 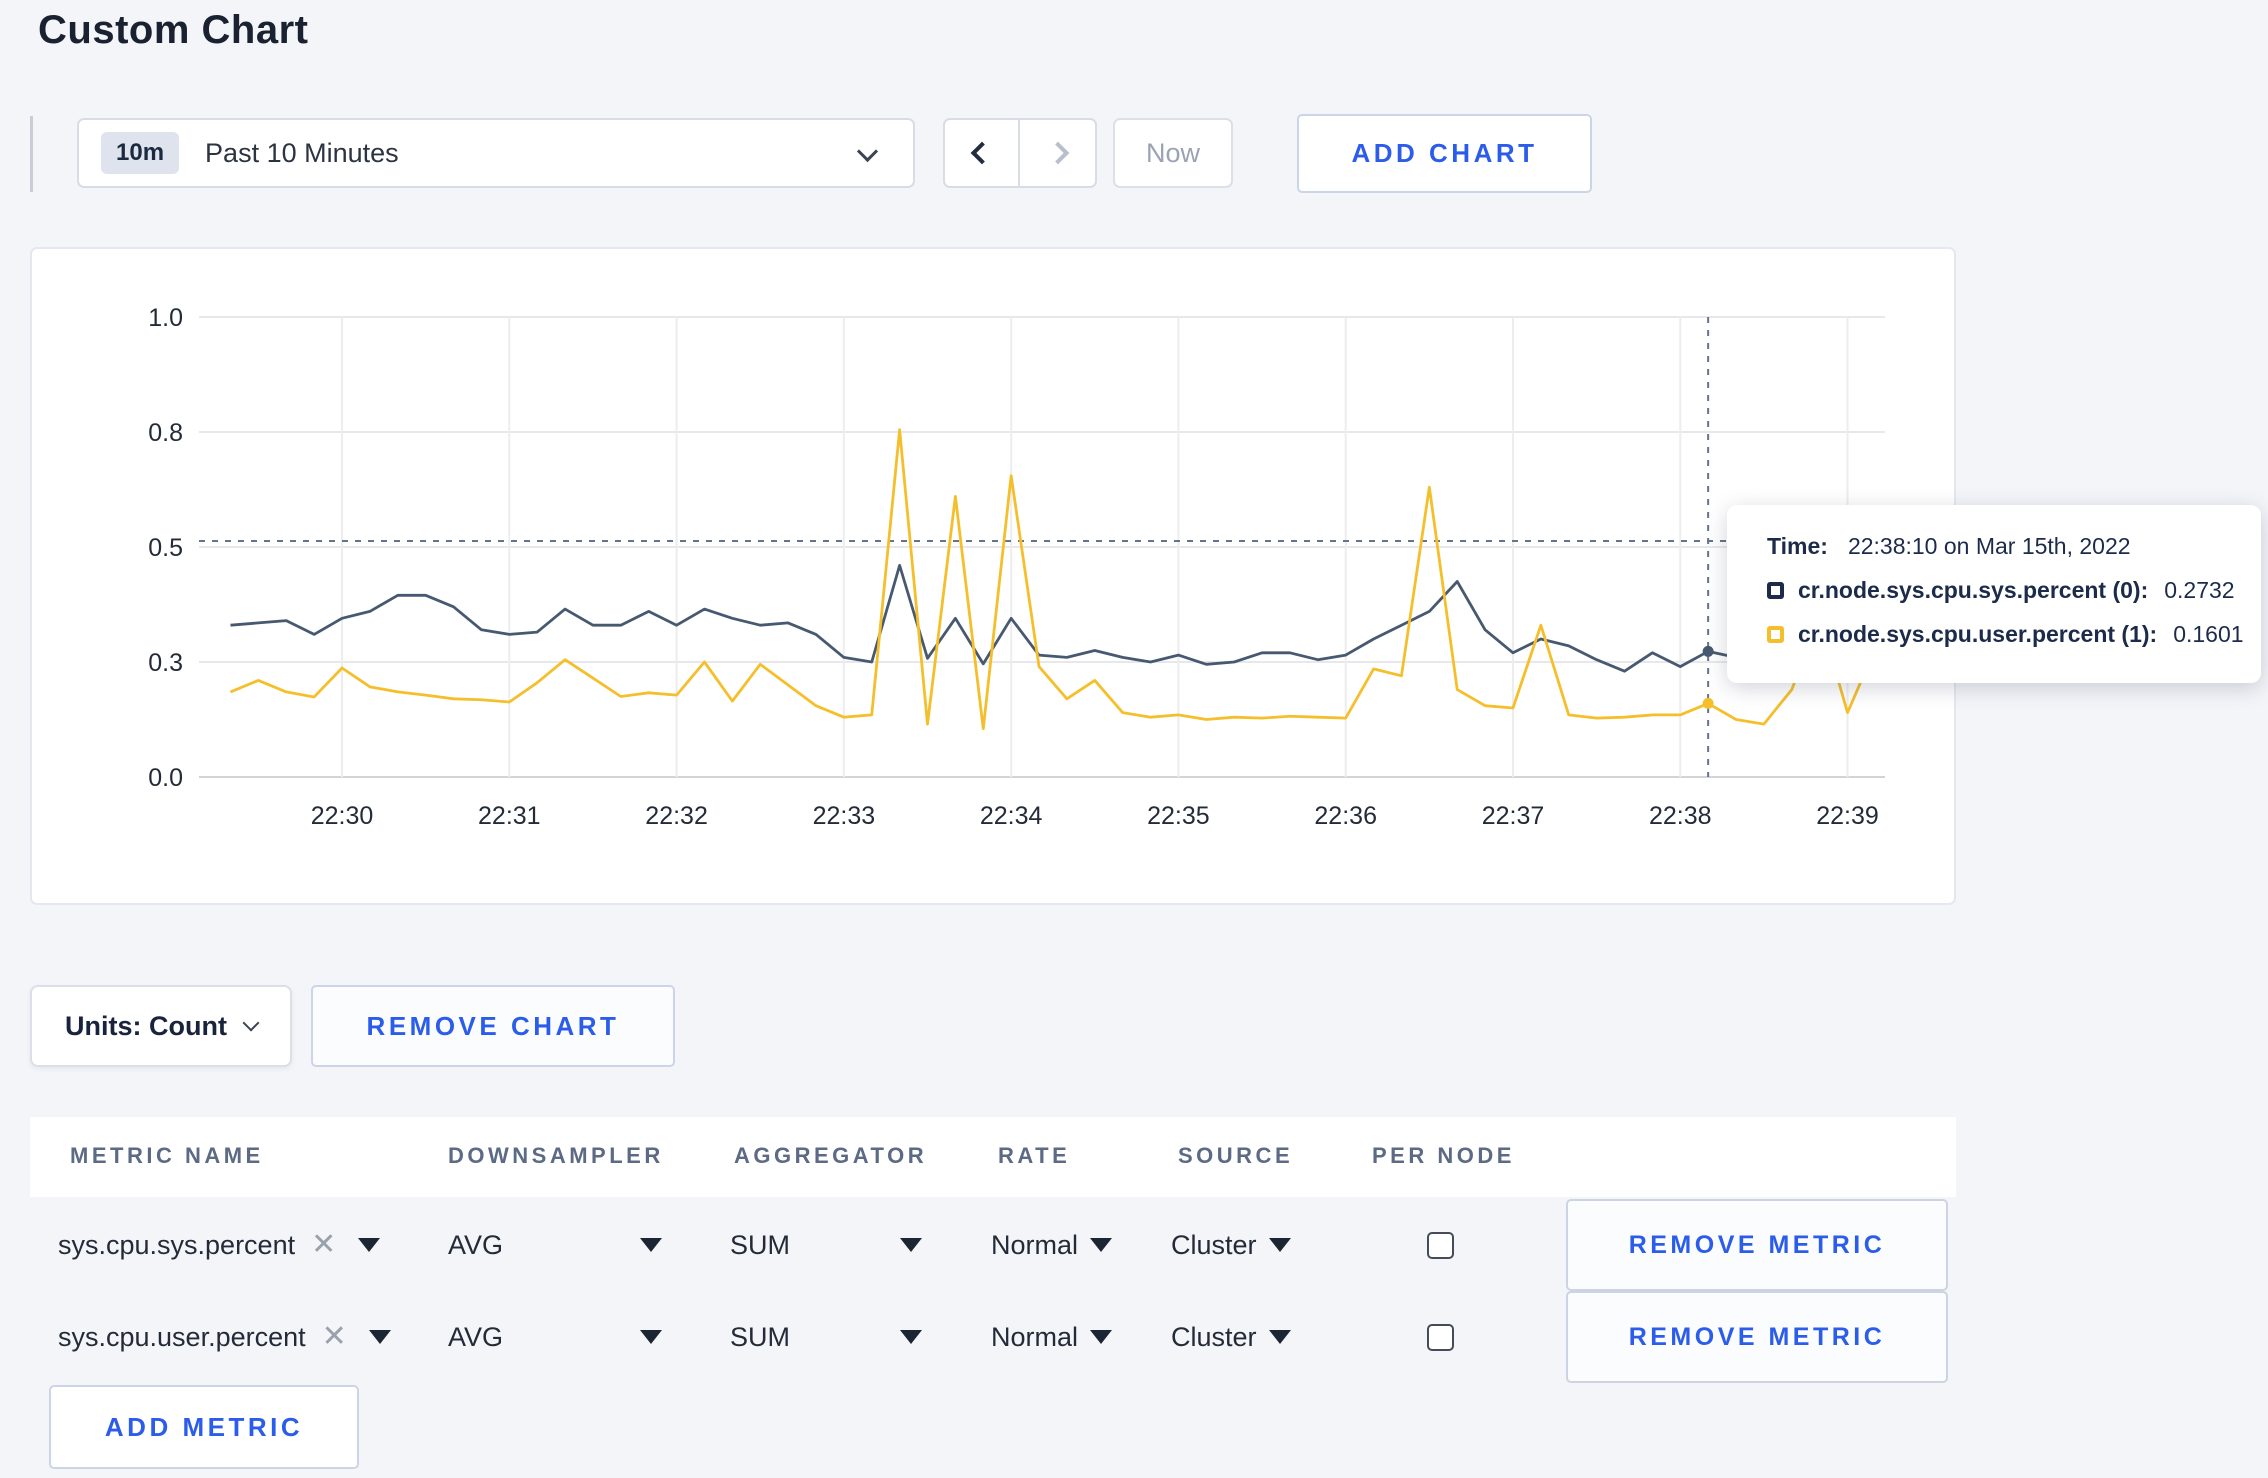 I want to click on metric-name-dropdown: sys.cpu.sys.percent ✕, so click(x=219, y=1245).